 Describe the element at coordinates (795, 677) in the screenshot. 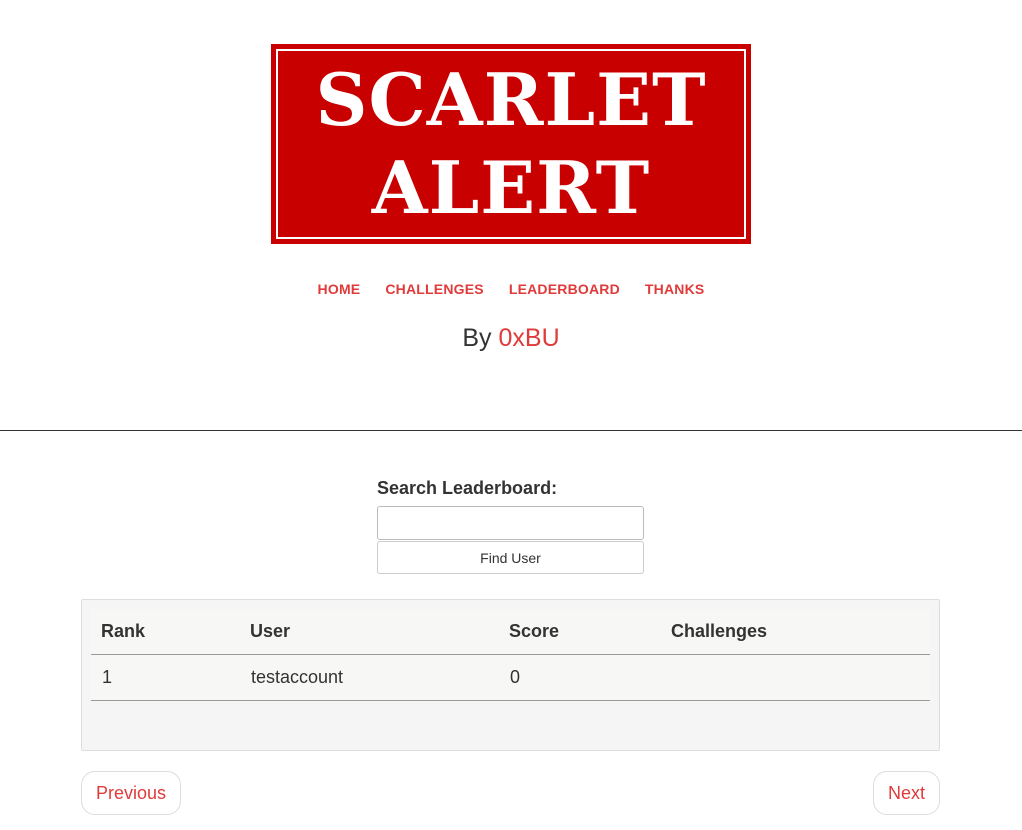

I see `cell-challenges` at that location.